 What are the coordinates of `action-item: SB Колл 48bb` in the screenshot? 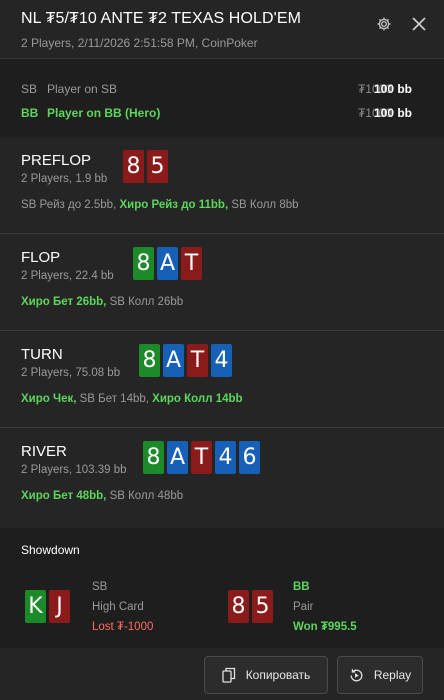 It's located at (146, 496).